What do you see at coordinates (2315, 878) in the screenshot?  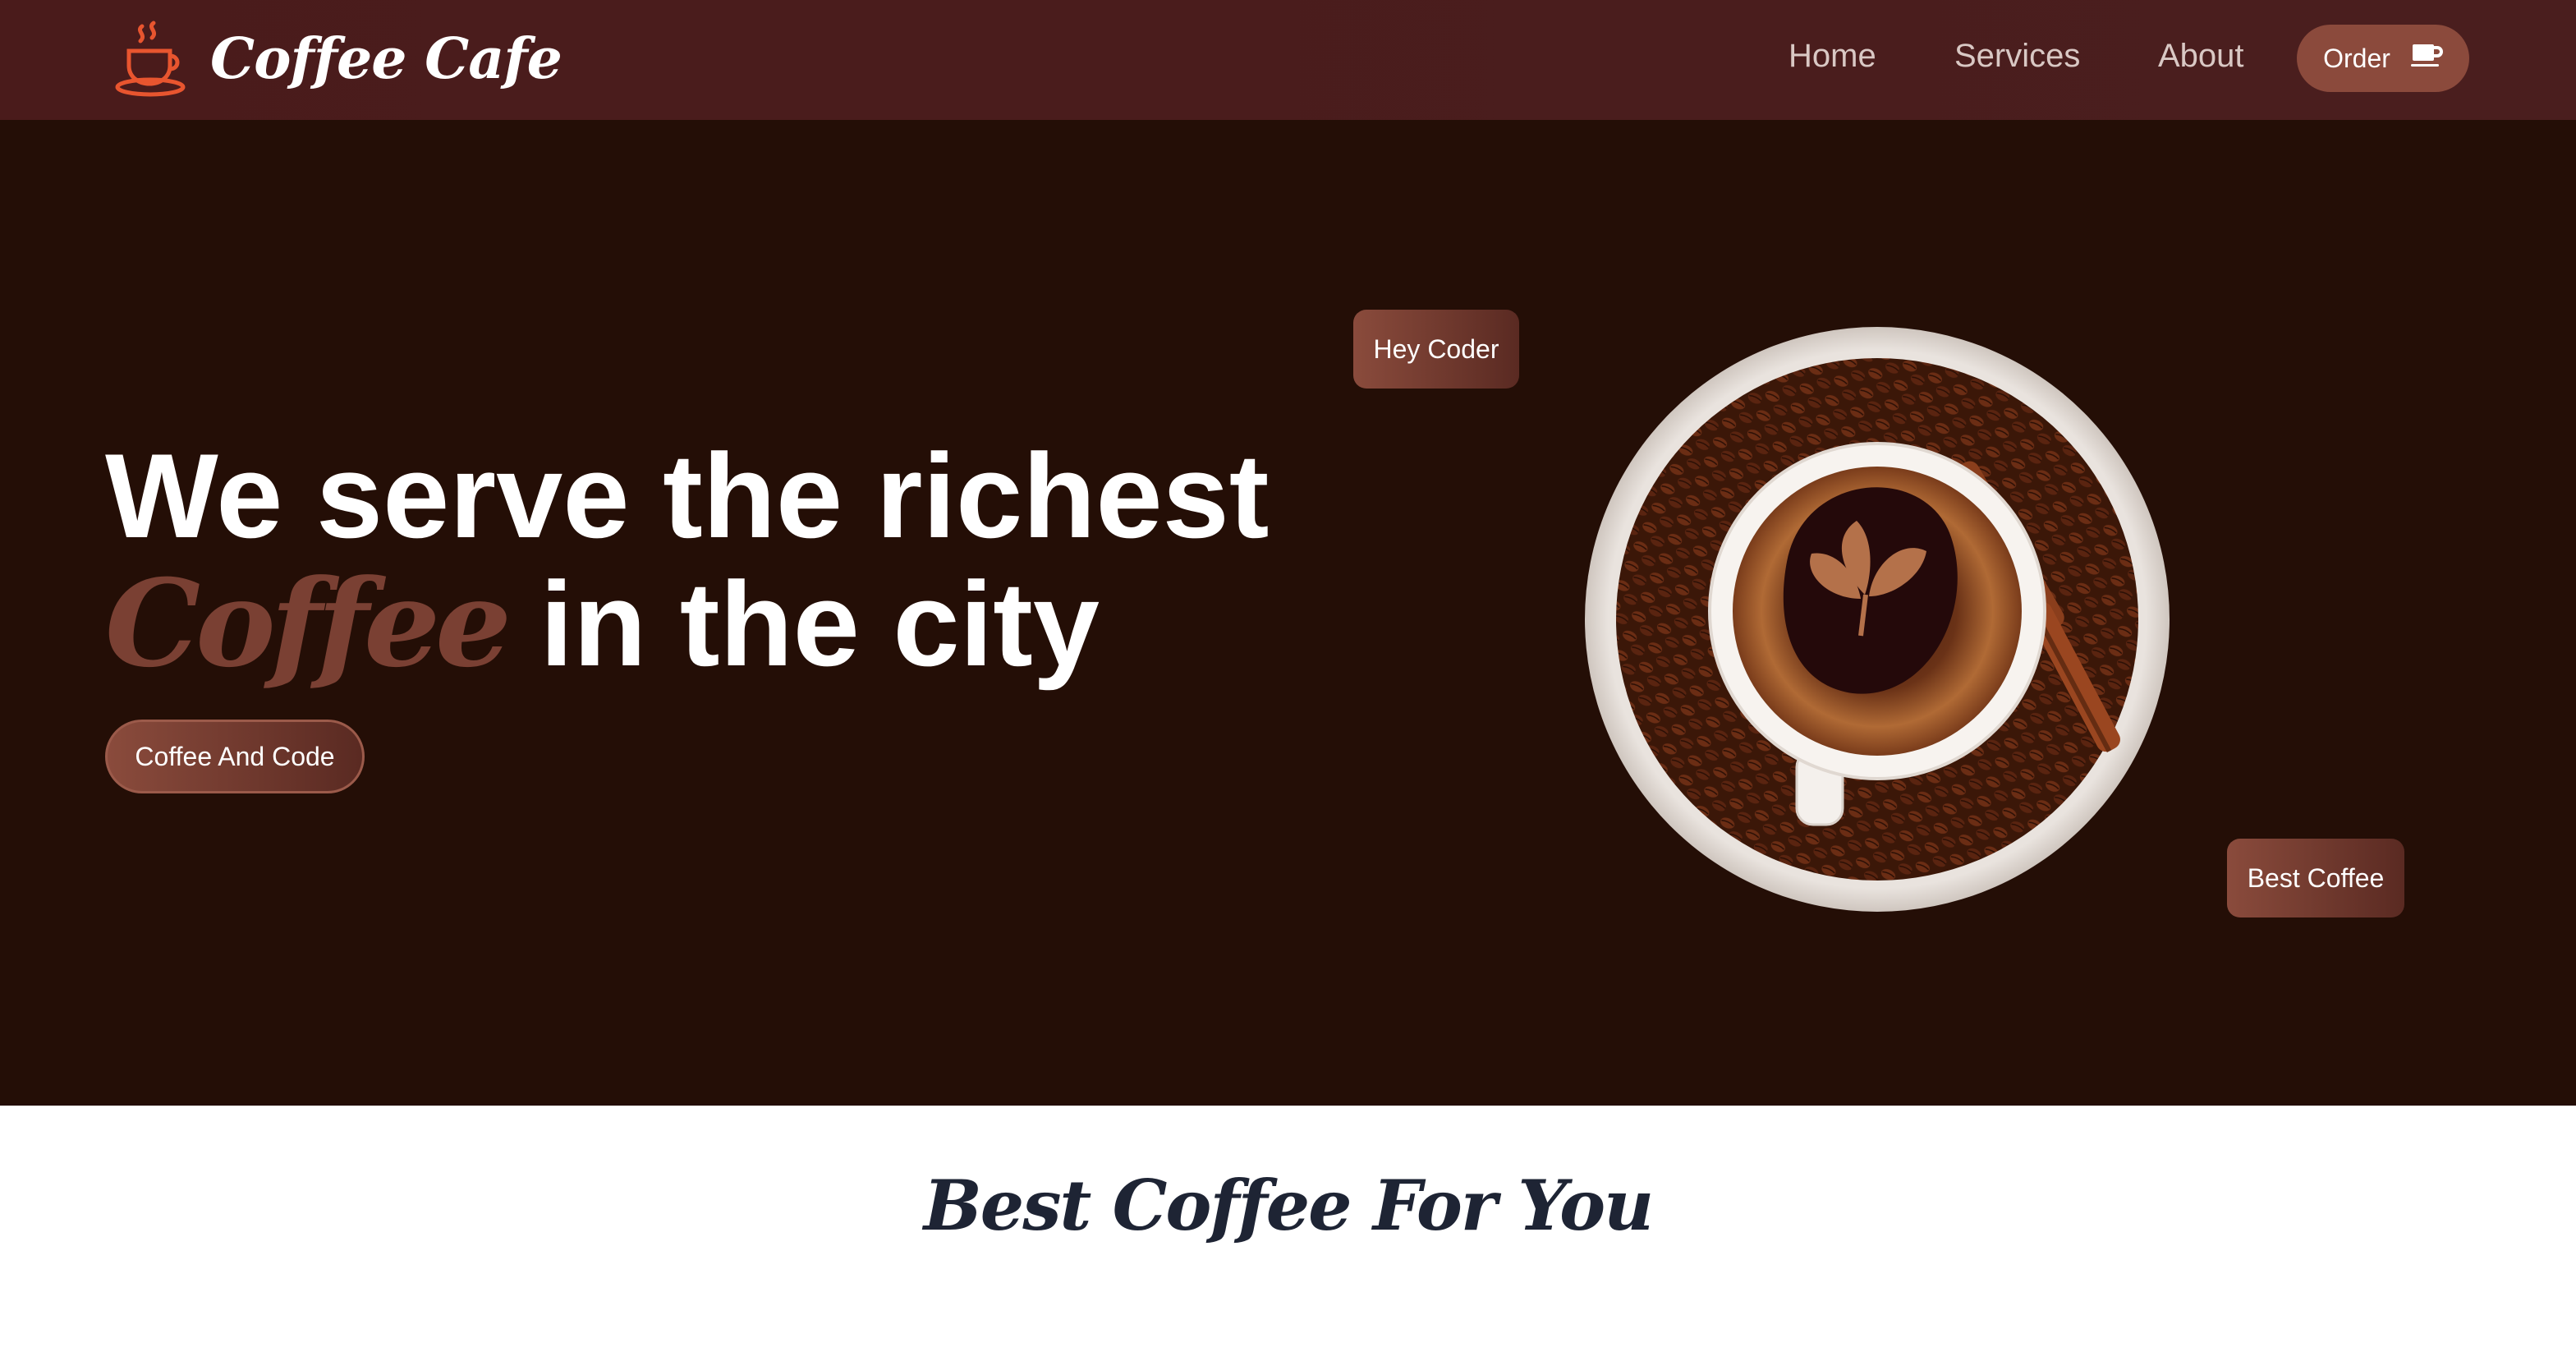 I see `best-coffee-tag: Best Coffee` at bounding box center [2315, 878].